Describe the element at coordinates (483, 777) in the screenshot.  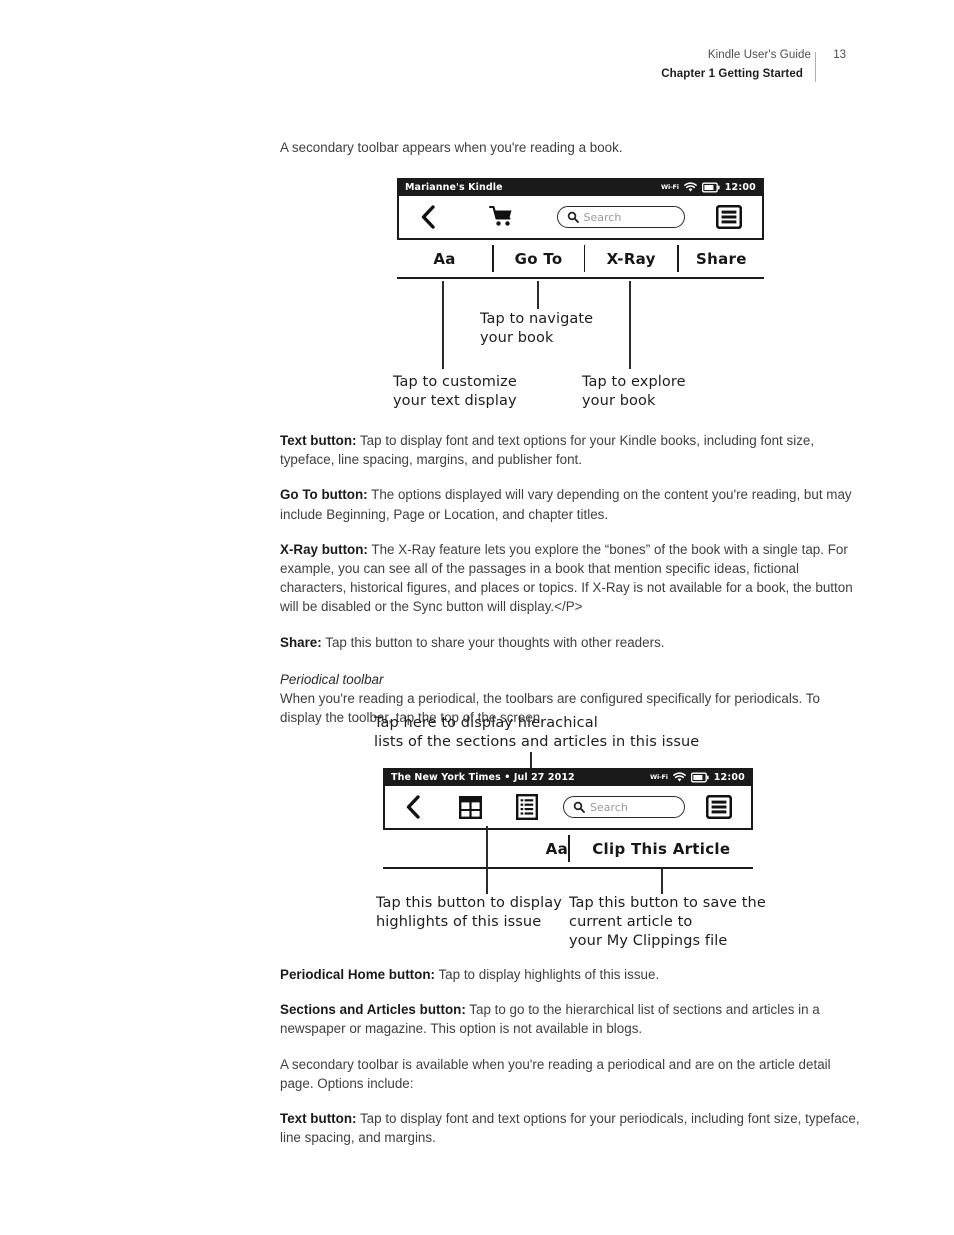
I see `periodical-device-name: The New York Times • Jul 27 2012` at that location.